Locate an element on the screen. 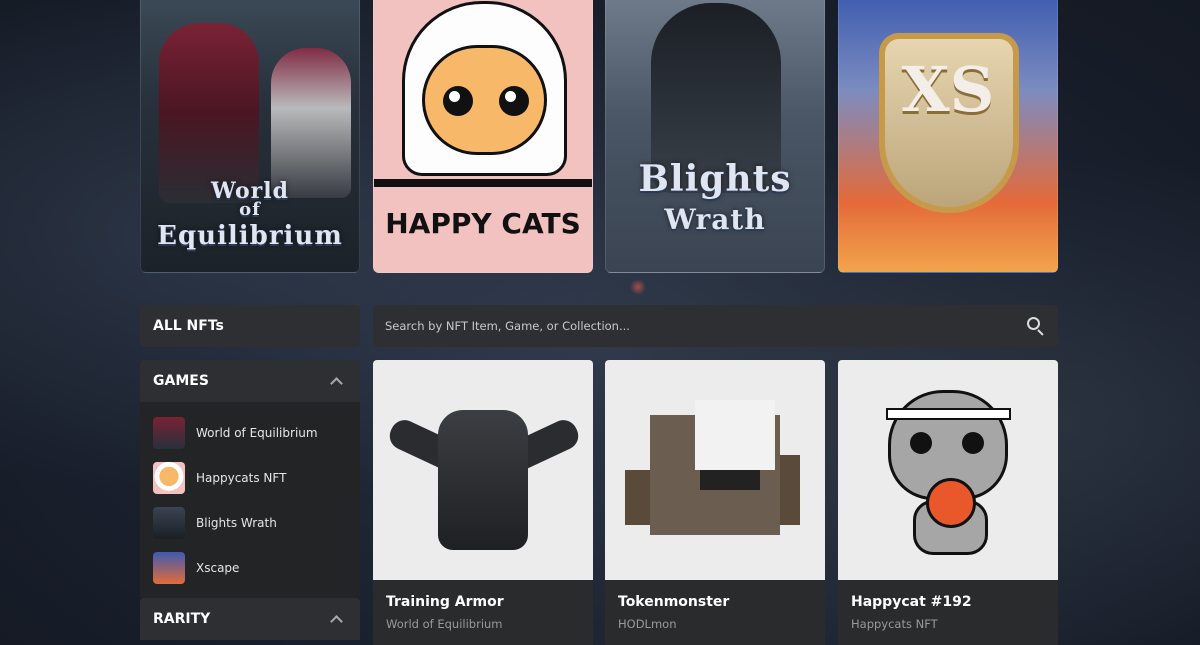 The image size is (1200, 645). search-input is located at coordinates (685, 326).